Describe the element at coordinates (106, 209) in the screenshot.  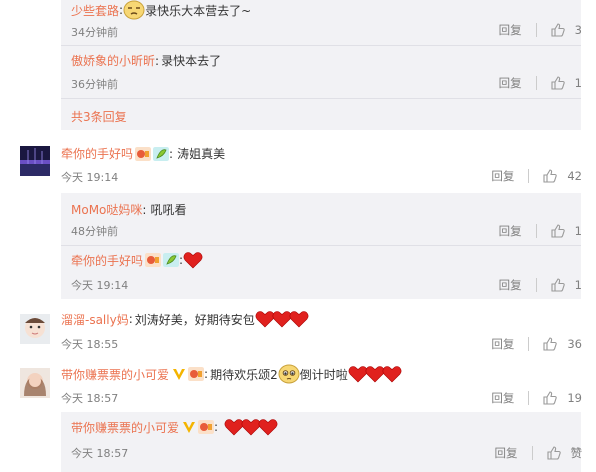
I see `reply-user-link: MoMo哒妈咪` at that location.